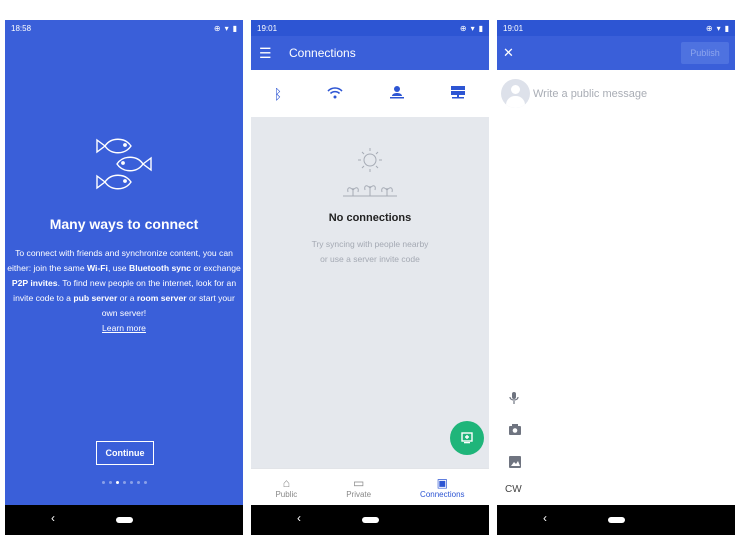  I want to click on learn-more-link: Learn more, so click(124, 328).